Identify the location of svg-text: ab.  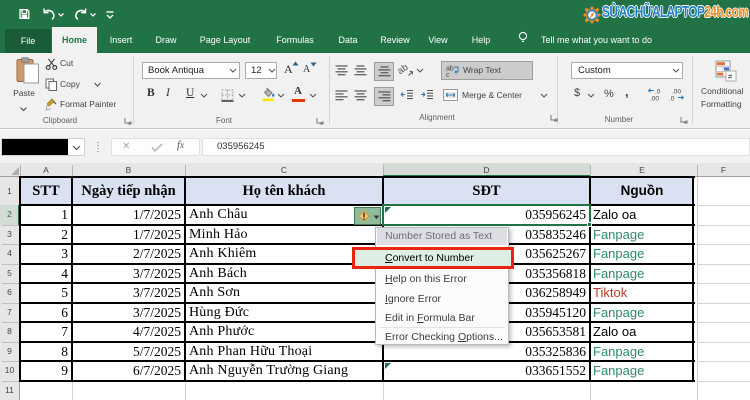
(404, 69).